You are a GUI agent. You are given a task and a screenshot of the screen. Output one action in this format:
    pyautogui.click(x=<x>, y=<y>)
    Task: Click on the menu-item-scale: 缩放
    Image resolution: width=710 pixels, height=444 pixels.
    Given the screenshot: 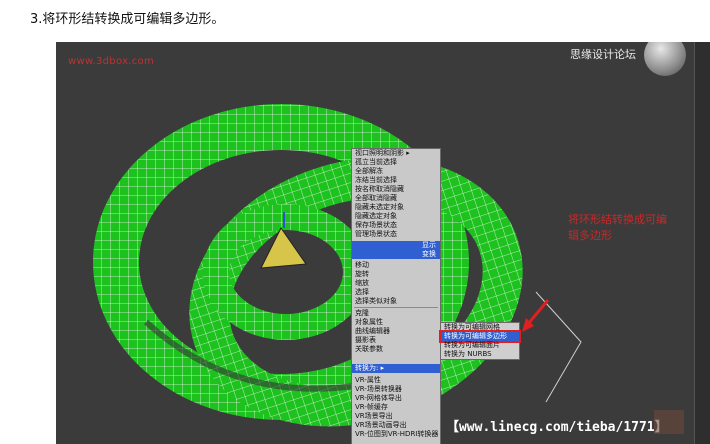 What is the action you would take?
    pyautogui.click(x=396, y=283)
    